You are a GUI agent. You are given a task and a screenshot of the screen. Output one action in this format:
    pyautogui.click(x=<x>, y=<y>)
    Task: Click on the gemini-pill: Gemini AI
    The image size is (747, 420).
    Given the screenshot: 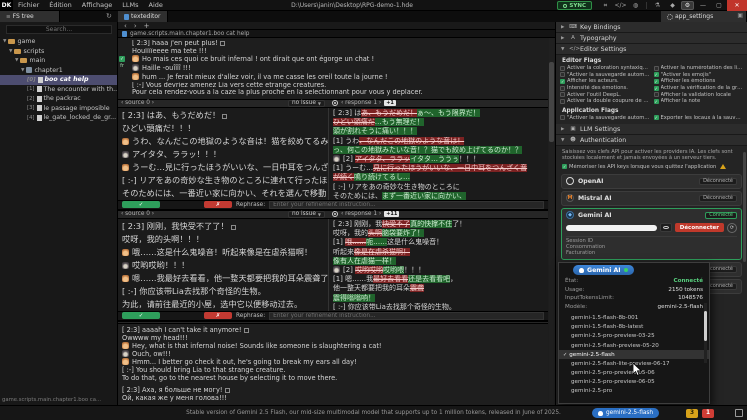 What is the action you would take?
    pyautogui.click(x=603, y=270)
    